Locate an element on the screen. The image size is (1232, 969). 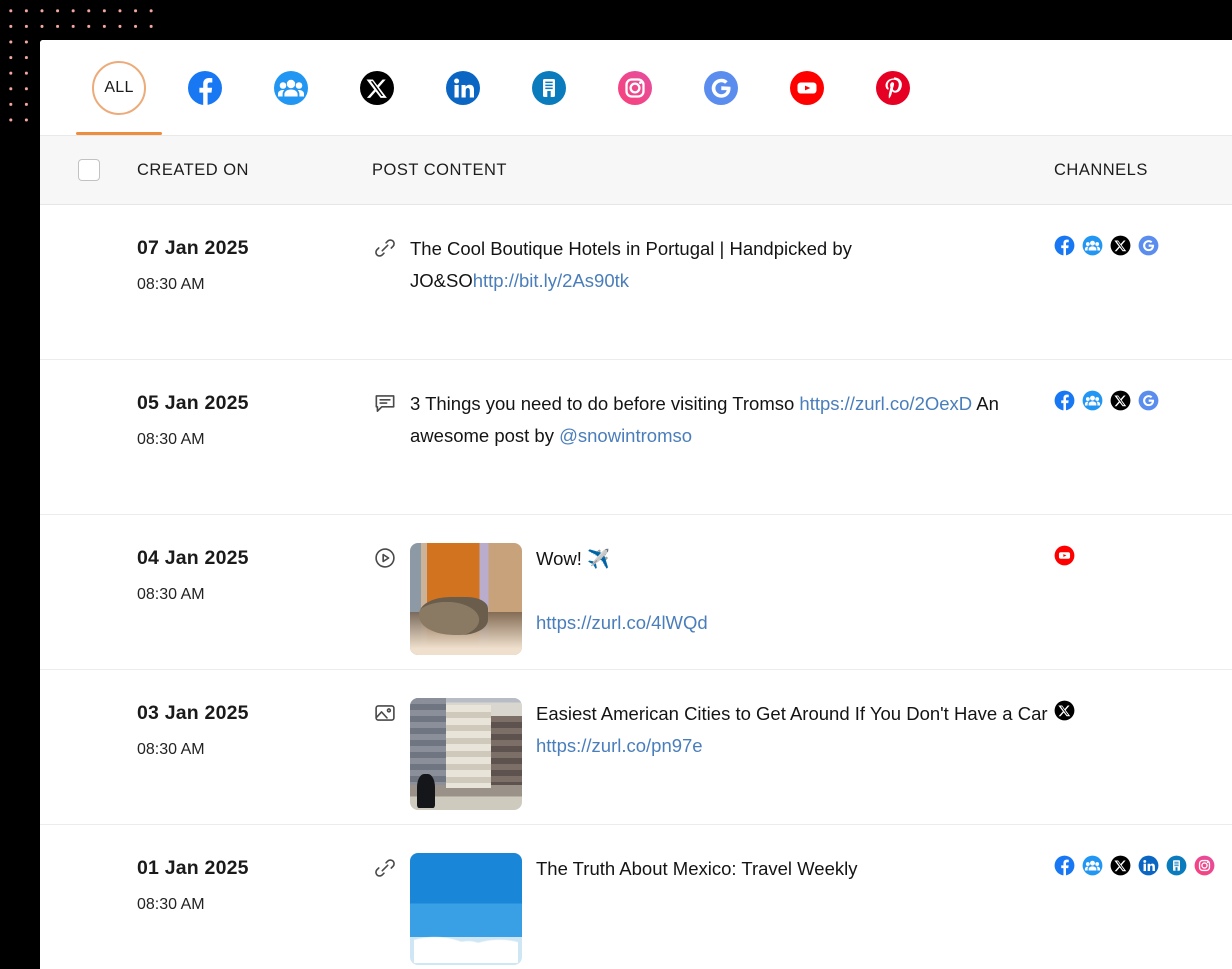
channel-tab-lipage is located at coordinates (549, 87).